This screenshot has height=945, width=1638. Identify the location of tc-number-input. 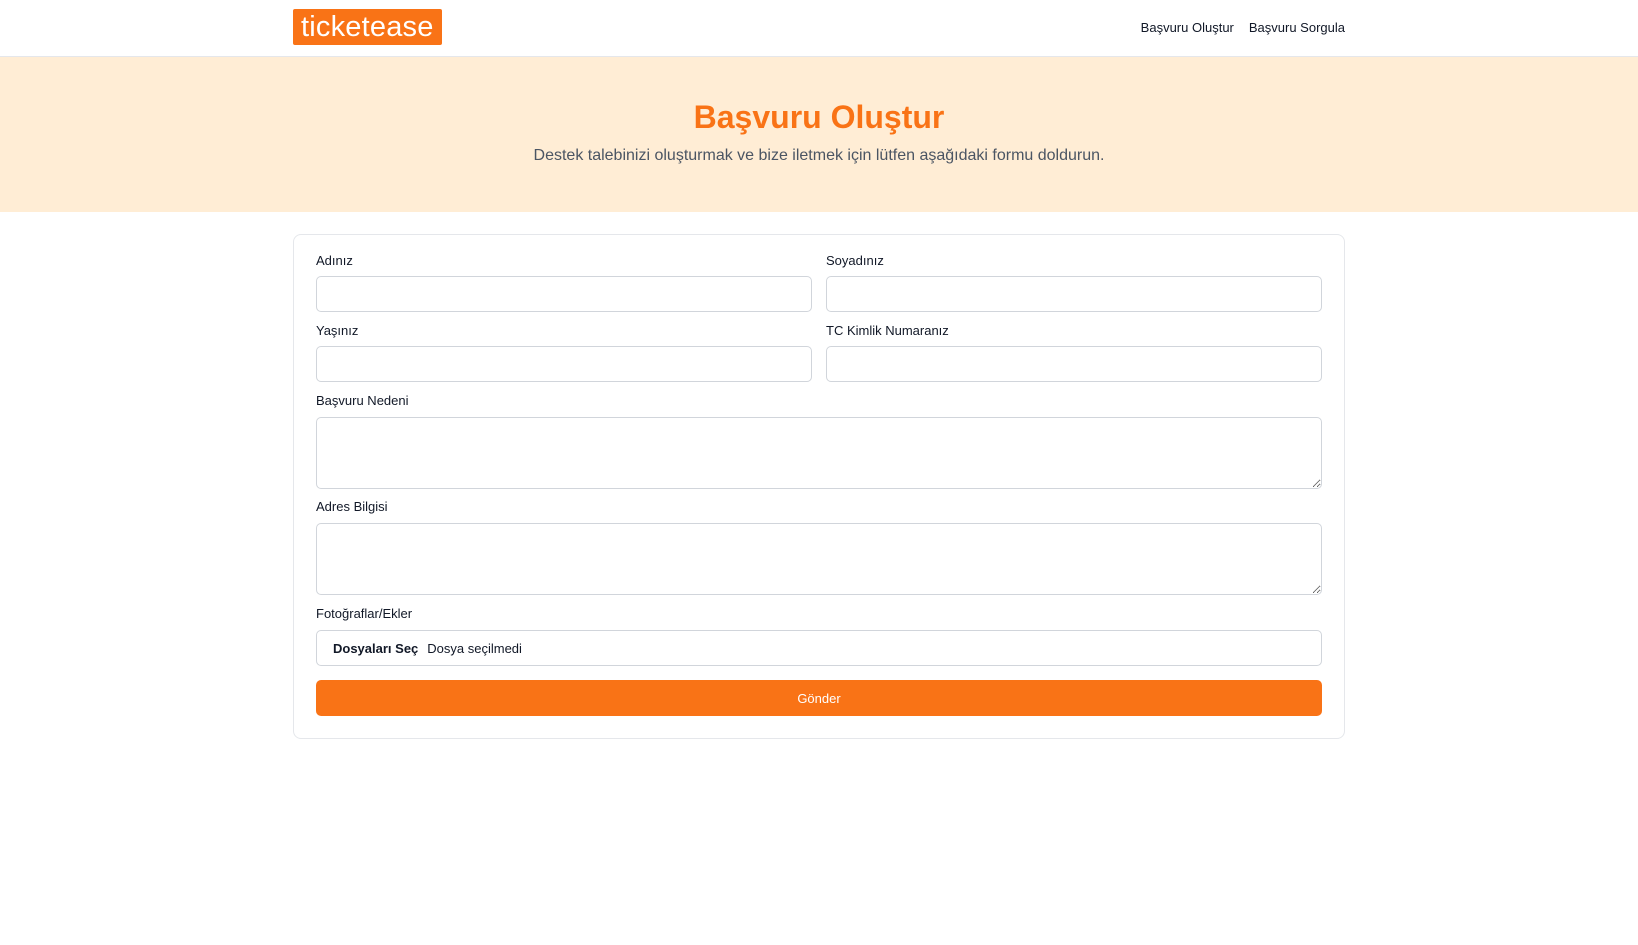
(1074, 364).